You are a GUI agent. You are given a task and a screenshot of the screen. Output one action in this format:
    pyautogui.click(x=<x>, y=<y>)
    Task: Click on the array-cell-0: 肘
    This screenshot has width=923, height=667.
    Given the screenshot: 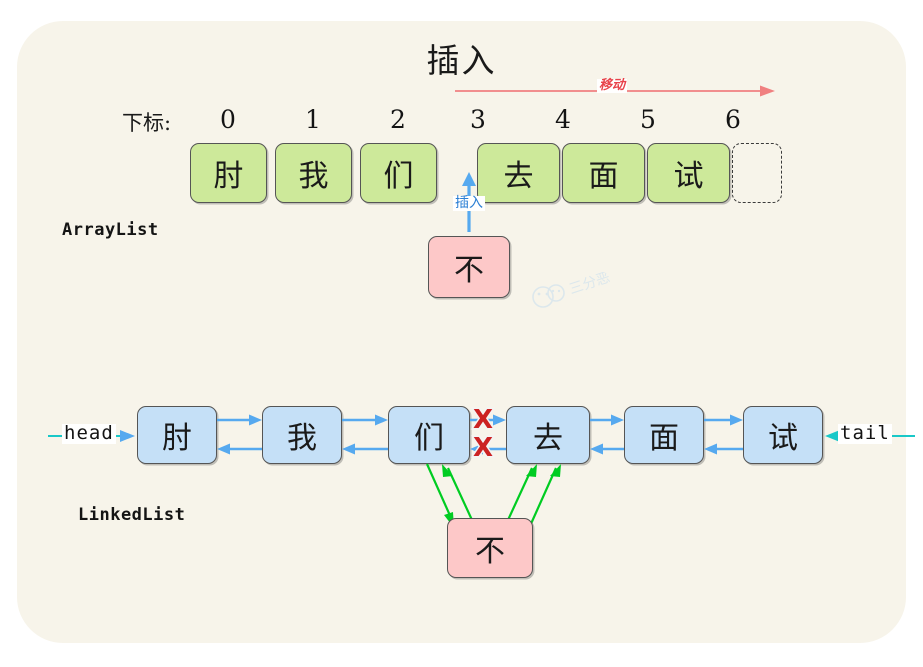 What is the action you would take?
    pyautogui.click(x=228, y=173)
    